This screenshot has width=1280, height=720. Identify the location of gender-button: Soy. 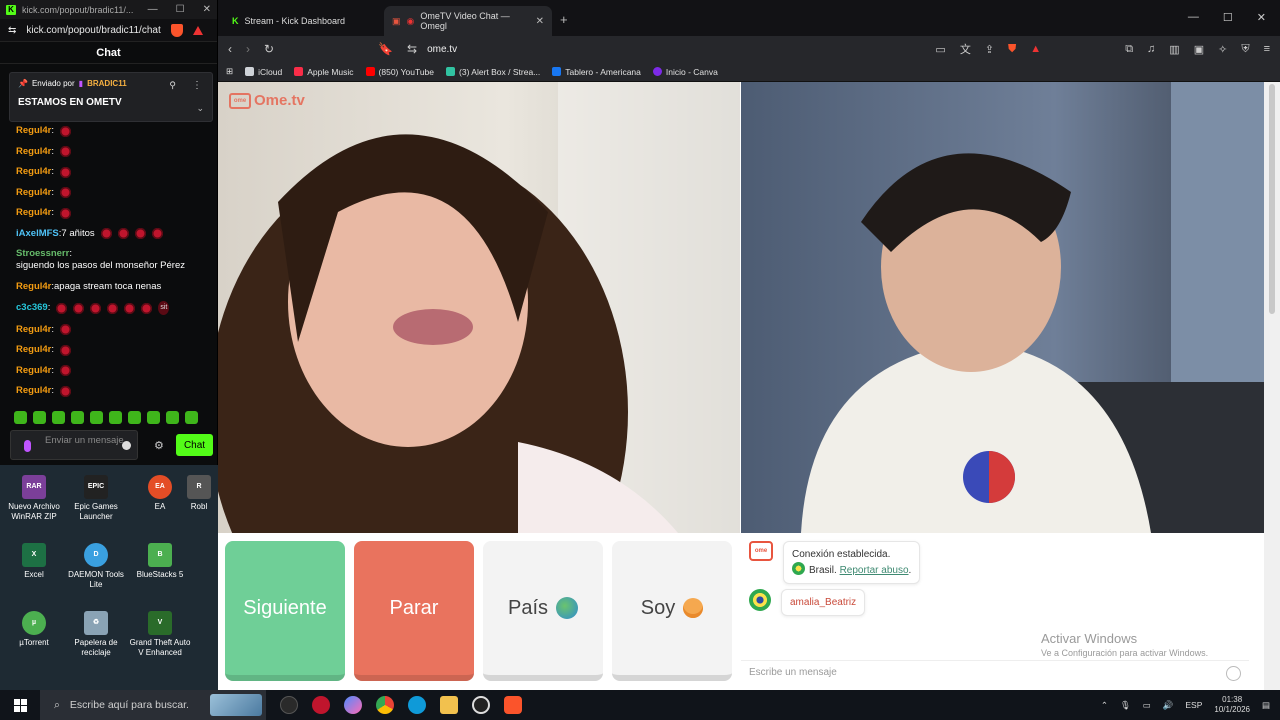
(672, 611).